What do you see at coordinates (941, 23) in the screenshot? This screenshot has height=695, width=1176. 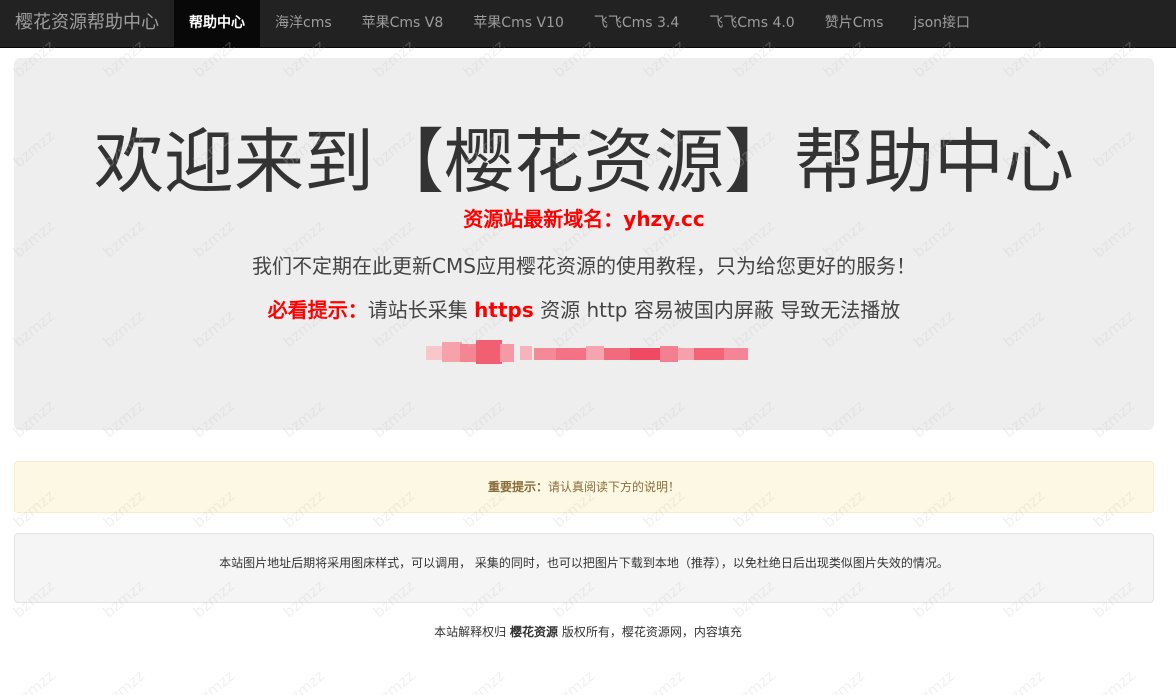 I see `nav-item-json-api: json接口` at bounding box center [941, 23].